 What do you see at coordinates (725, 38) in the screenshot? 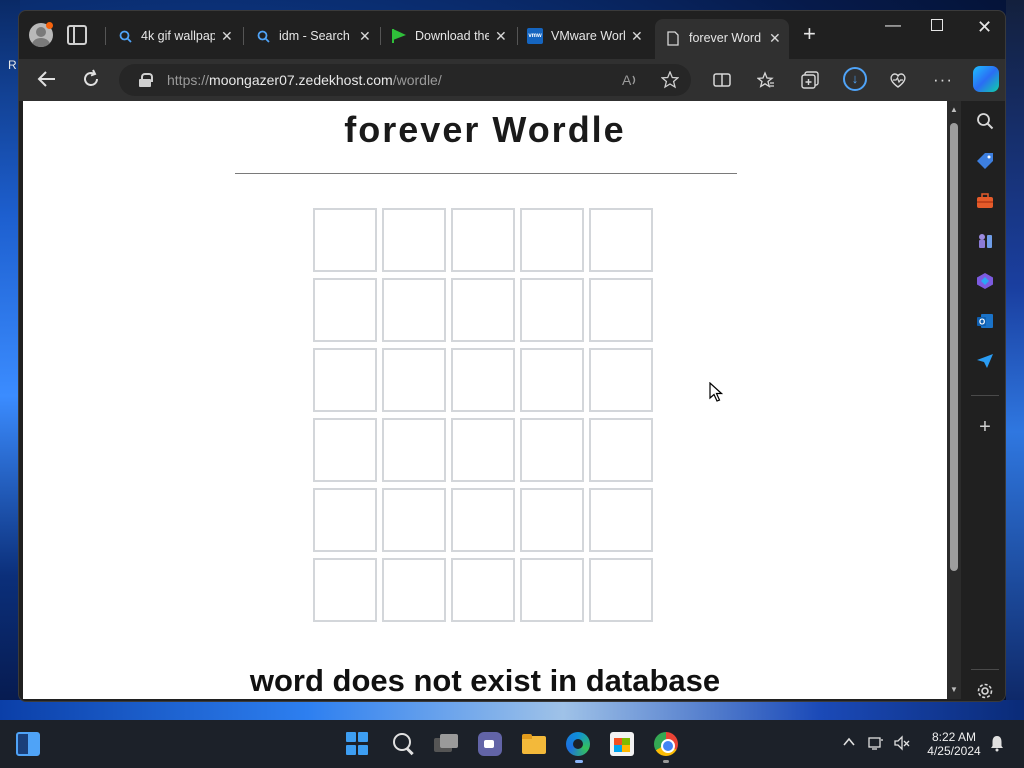
I see `tab-label: forever Word` at bounding box center [725, 38].